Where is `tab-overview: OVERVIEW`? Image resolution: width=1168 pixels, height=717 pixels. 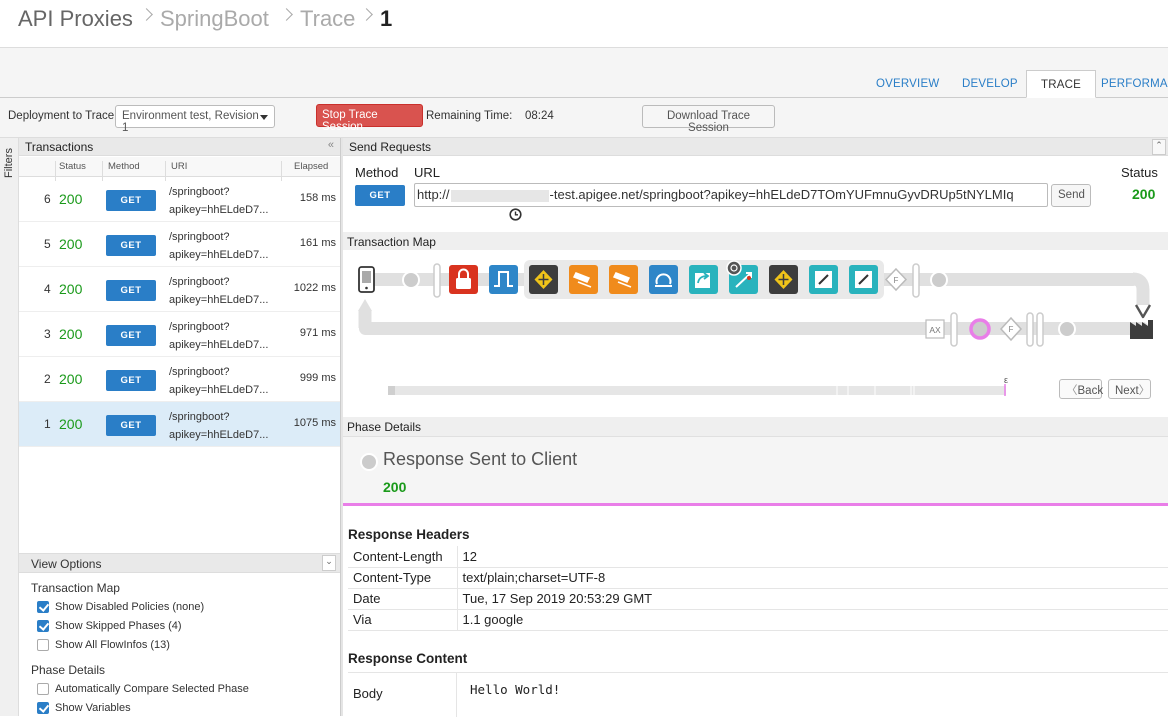 tab-overview: OVERVIEW is located at coordinates (907, 84).